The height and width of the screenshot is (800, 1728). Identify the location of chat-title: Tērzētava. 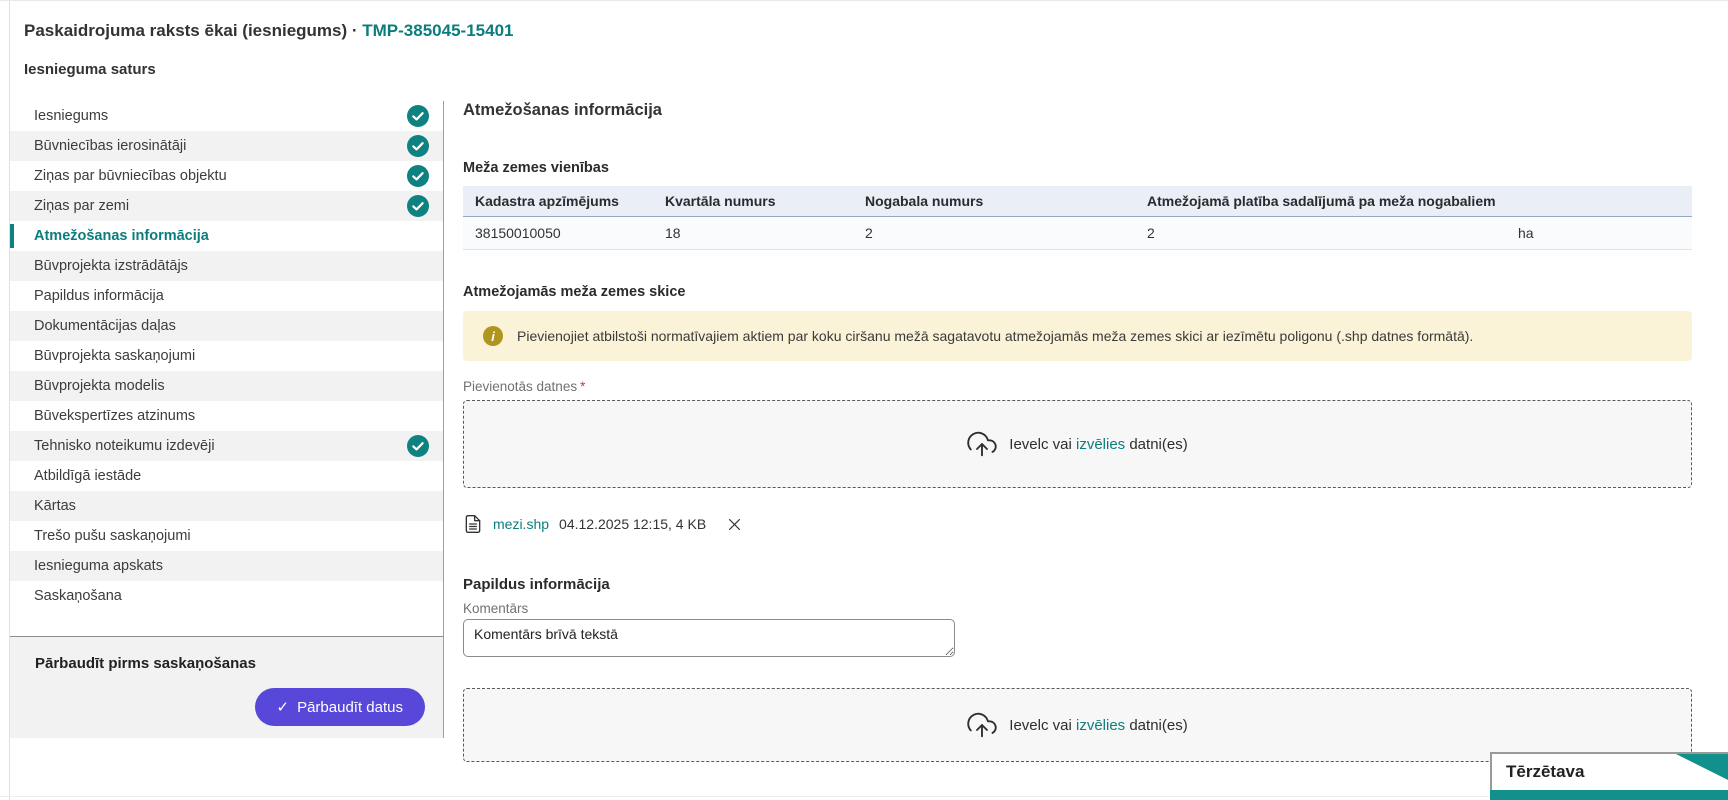
(1545, 771).